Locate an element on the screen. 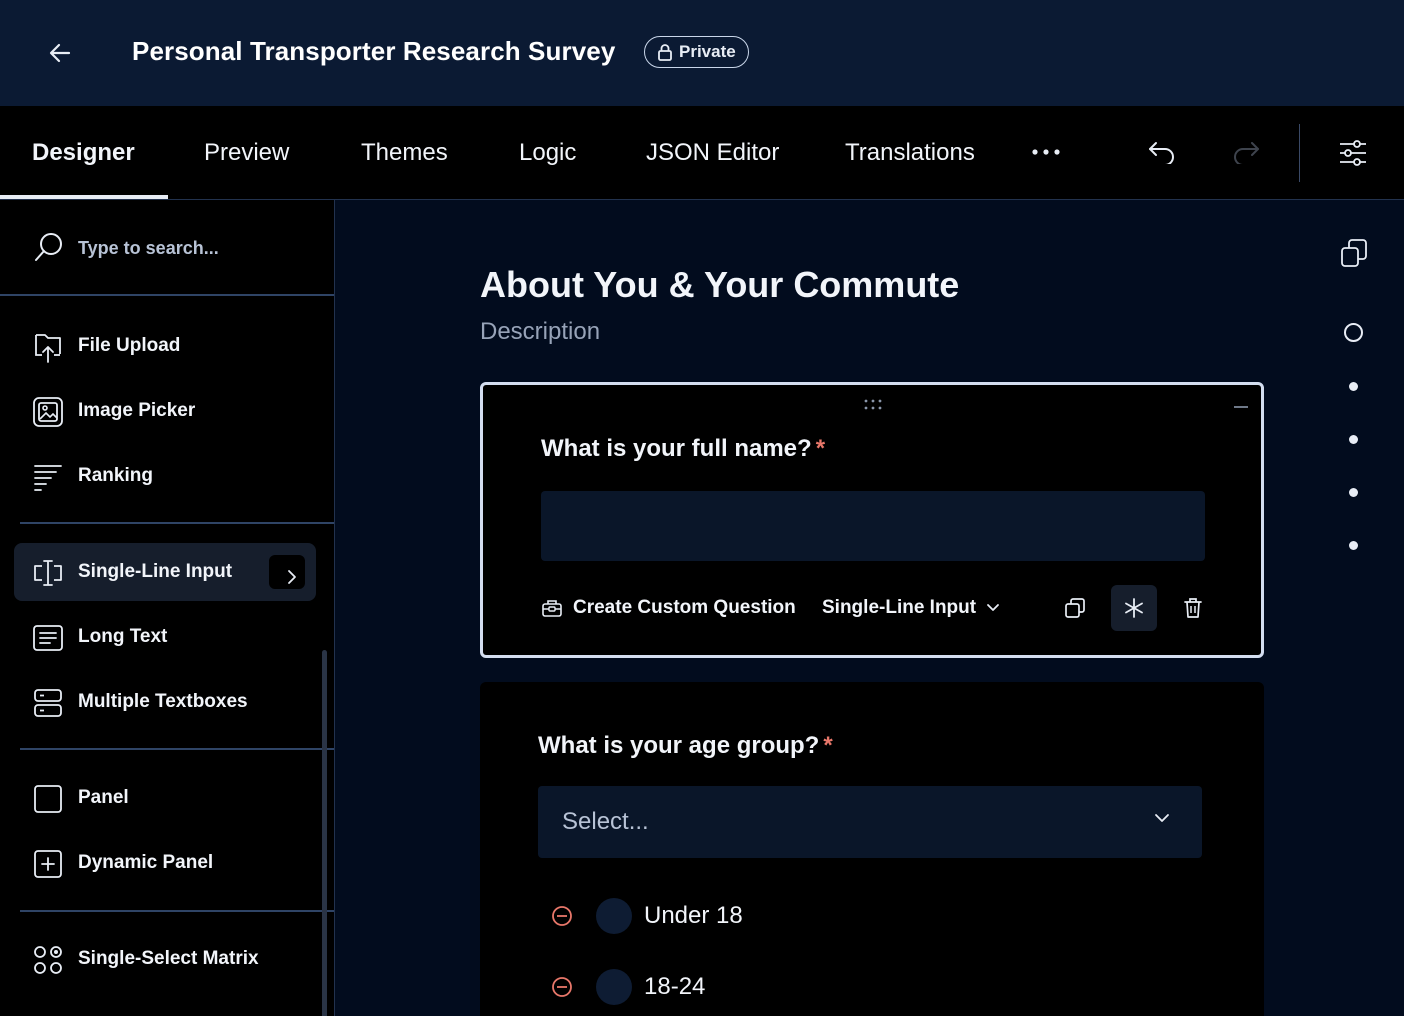 Image resolution: width=1404 pixels, height=1016 pixels. matrix-grid-icon is located at coordinates (48, 1012).